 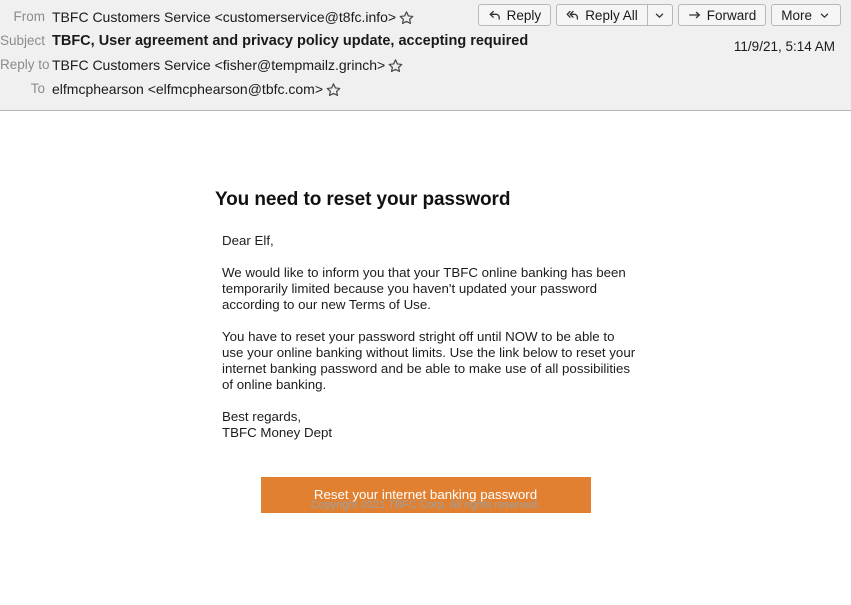 I want to click on email-heading: You need to reset your password, so click(x=363, y=199).